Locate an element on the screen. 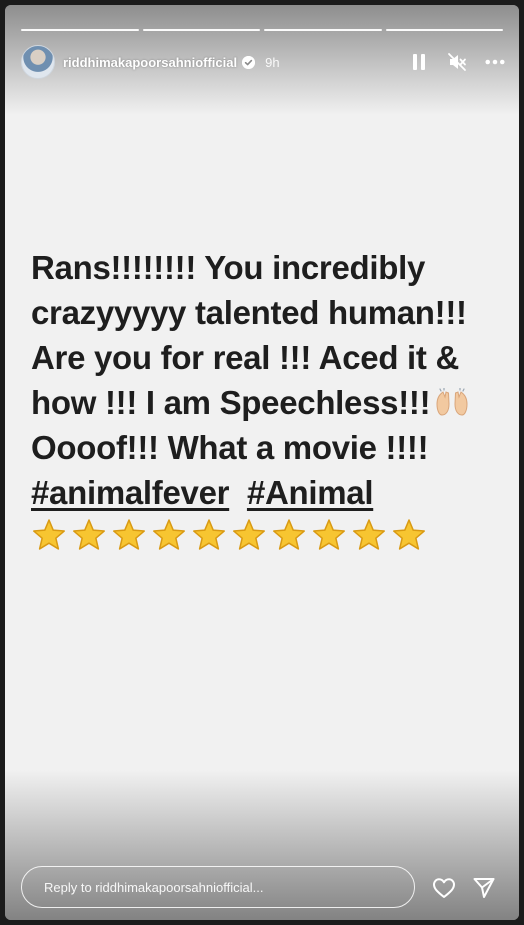 The image size is (524, 925). story-text-line: Oooof!!! What a movie !!!! is located at coordinates (230, 447).